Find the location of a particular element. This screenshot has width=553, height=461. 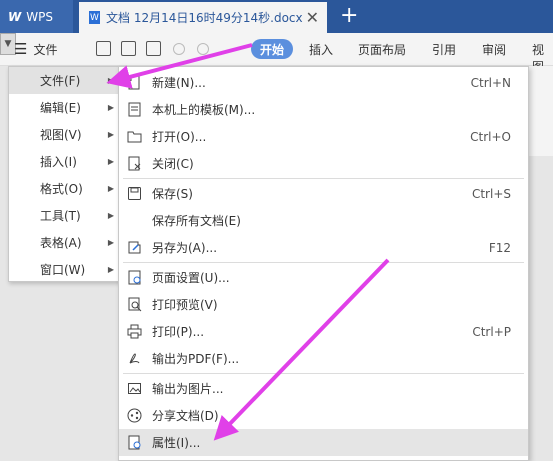

shortcut-label: Ctrl+S is located at coordinates (491, 193).